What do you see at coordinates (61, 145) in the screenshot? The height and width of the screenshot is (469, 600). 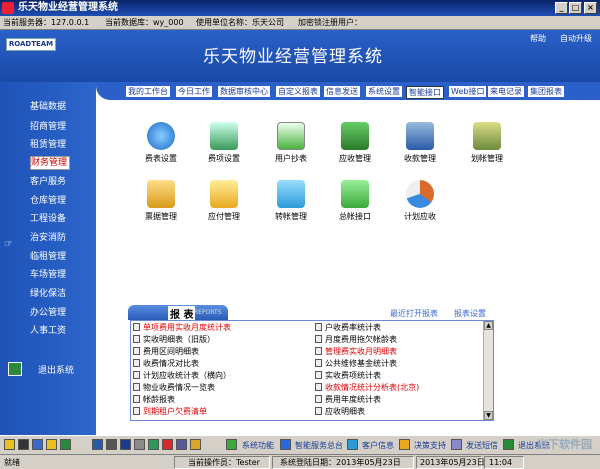 I see `sidebar-item-lease: 租赁管理` at bounding box center [61, 145].